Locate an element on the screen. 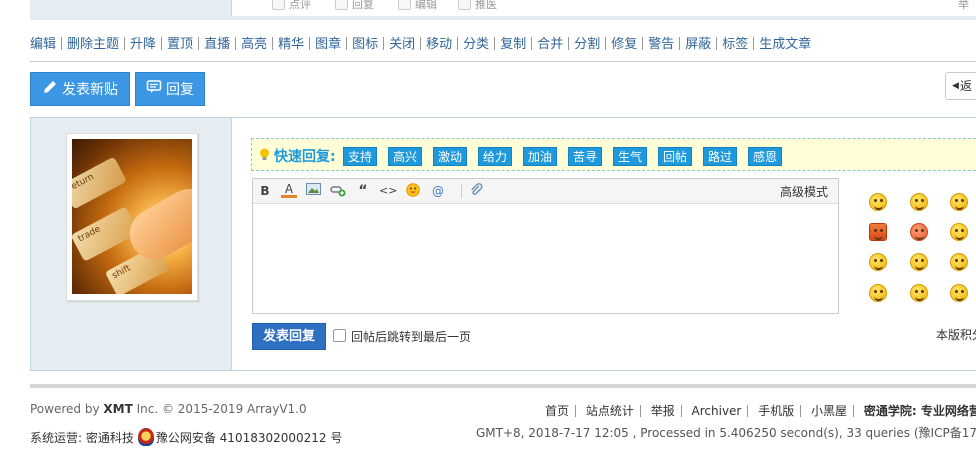  moderation-link: 置顶 is located at coordinates (180, 44).